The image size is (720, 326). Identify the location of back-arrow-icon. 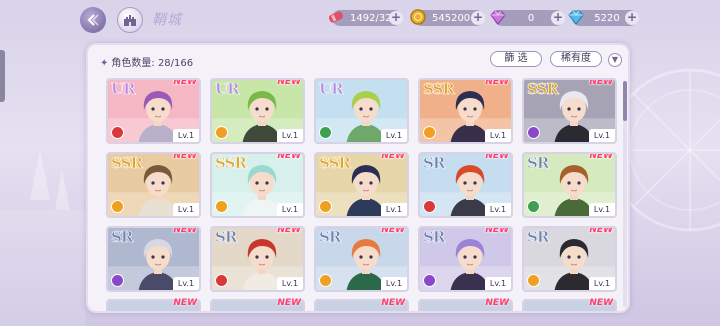
(93, 20).